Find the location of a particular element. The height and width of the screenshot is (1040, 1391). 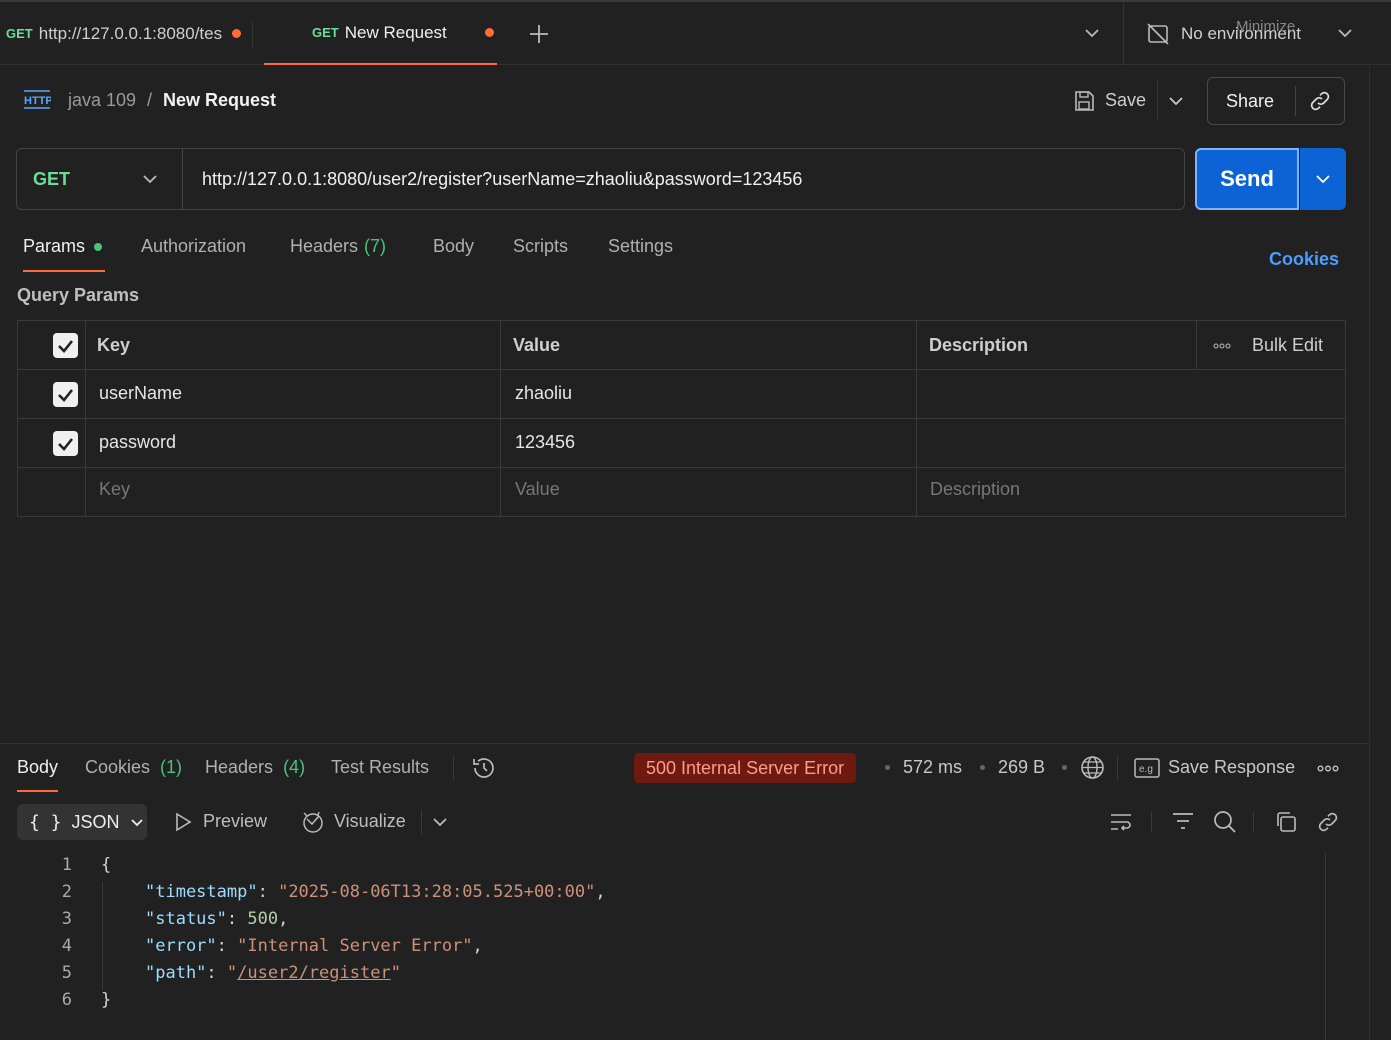

response-tab-headers: Headers (4) is located at coordinates (255, 767).